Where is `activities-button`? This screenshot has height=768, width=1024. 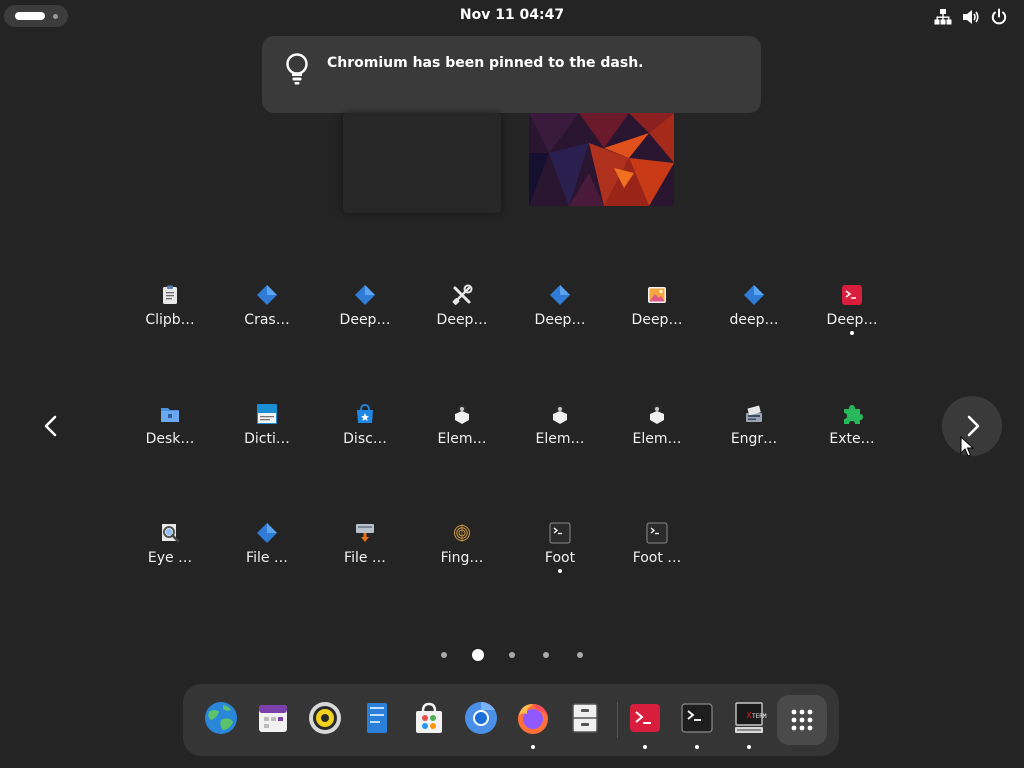 activities-button is located at coordinates (36, 16).